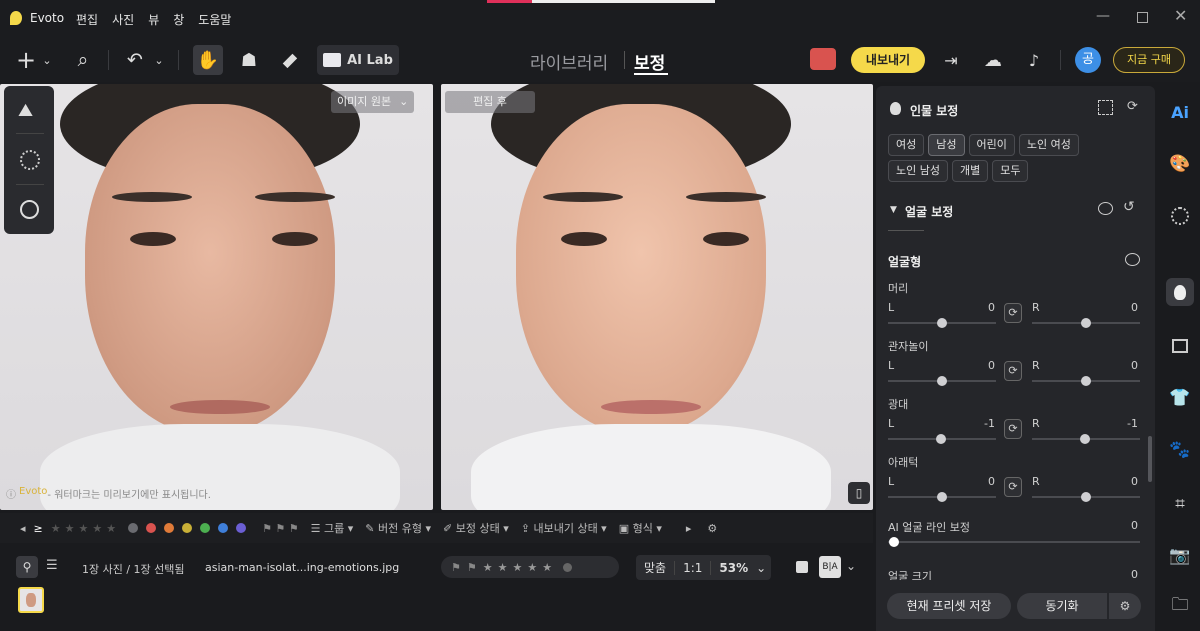  What do you see at coordinates (1062, 606) in the screenshot?
I see `sync-button: 동기화` at bounding box center [1062, 606].